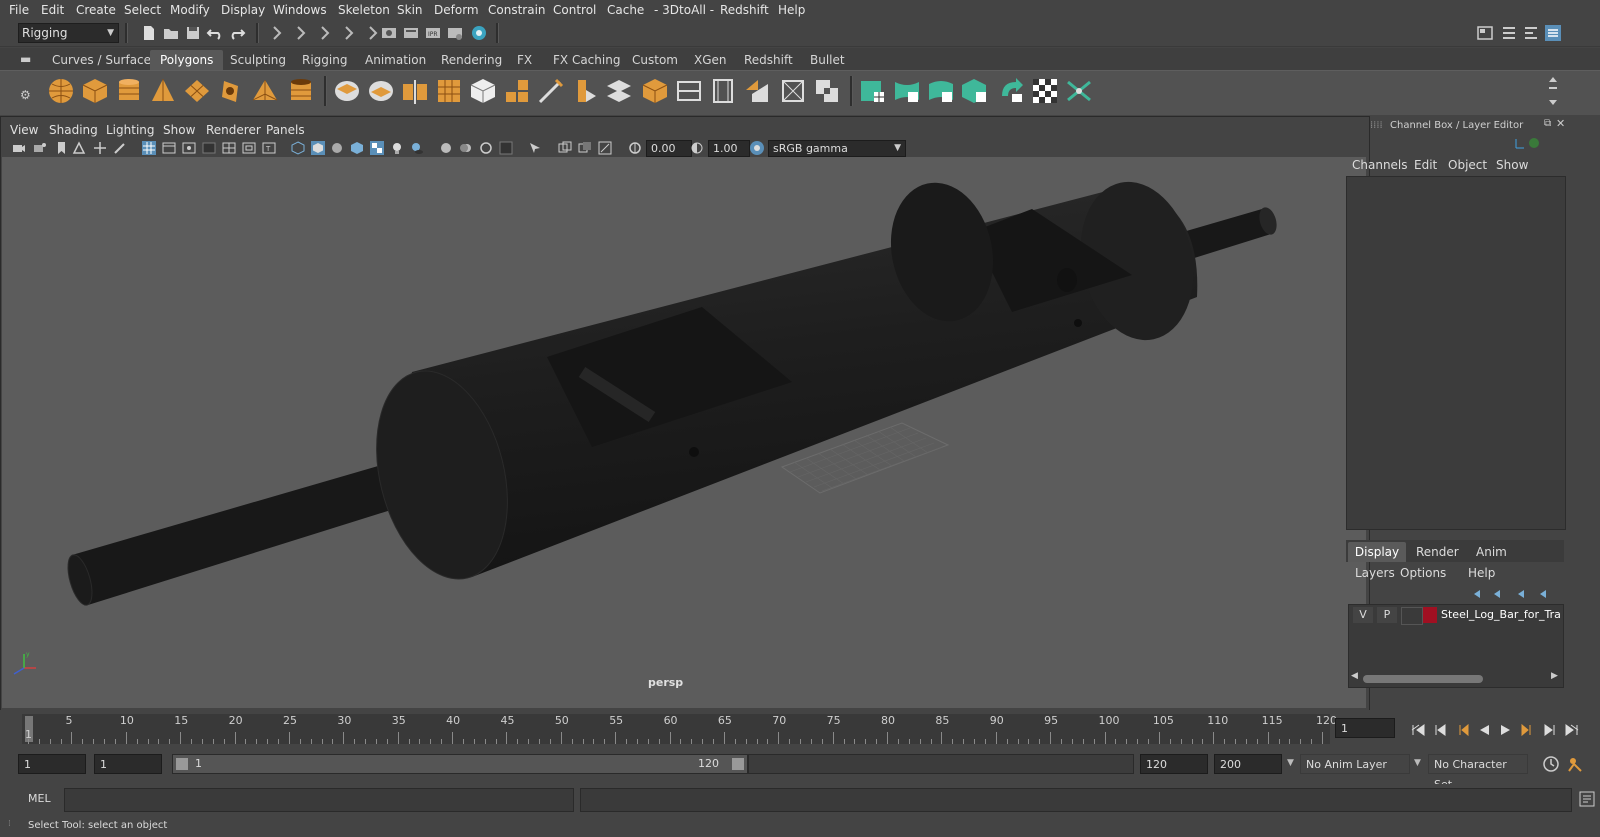 This screenshot has height=837, width=1600. What do you see at coordinates (179, 130) in the screenshot?
I see `panel-menu-show: Show` at bounding box center [179, 130].